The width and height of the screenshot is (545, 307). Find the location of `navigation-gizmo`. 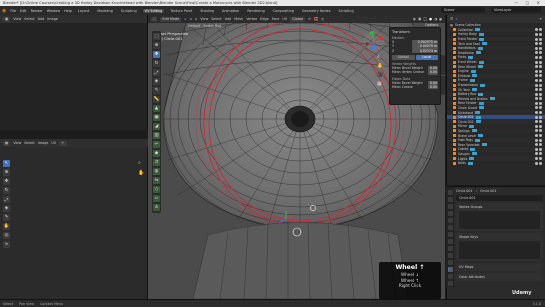

navigation-gizmo is located at coordinates (374, 41).